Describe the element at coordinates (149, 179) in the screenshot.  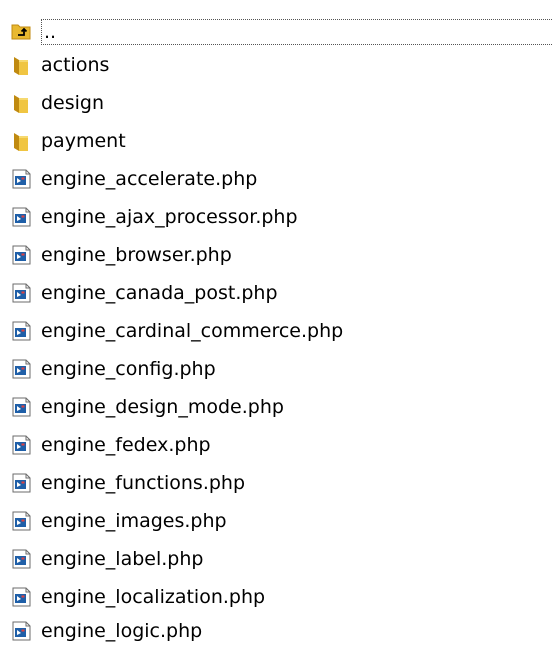
I see `list-item-label: engine_accelerate.php` at that location.